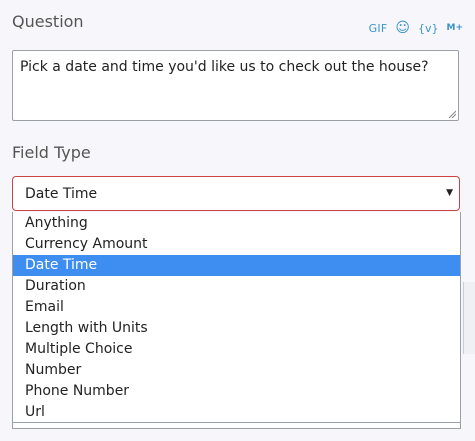 The image size is (475, 441). I want to click on field-type-option: Number, so click(236, 370).